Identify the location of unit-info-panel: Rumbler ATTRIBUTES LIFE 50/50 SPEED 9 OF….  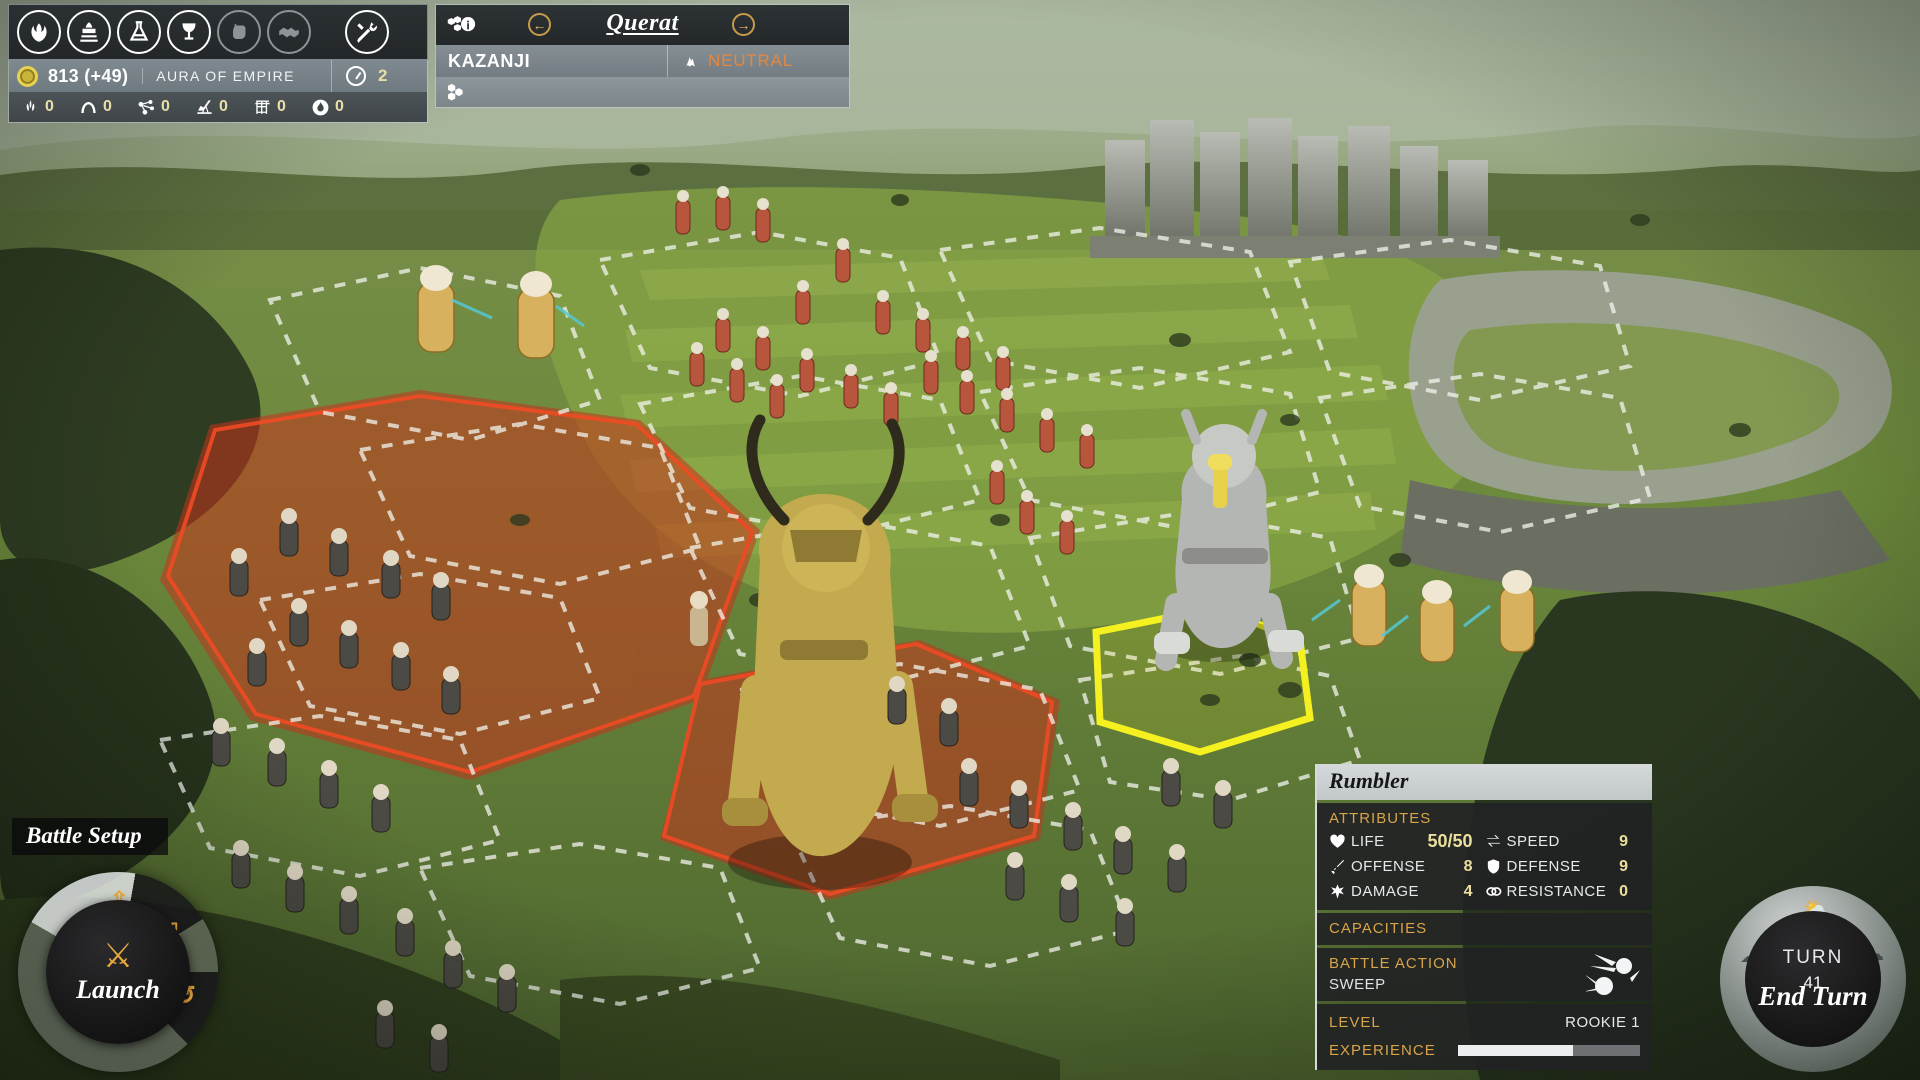
(1483, 917).